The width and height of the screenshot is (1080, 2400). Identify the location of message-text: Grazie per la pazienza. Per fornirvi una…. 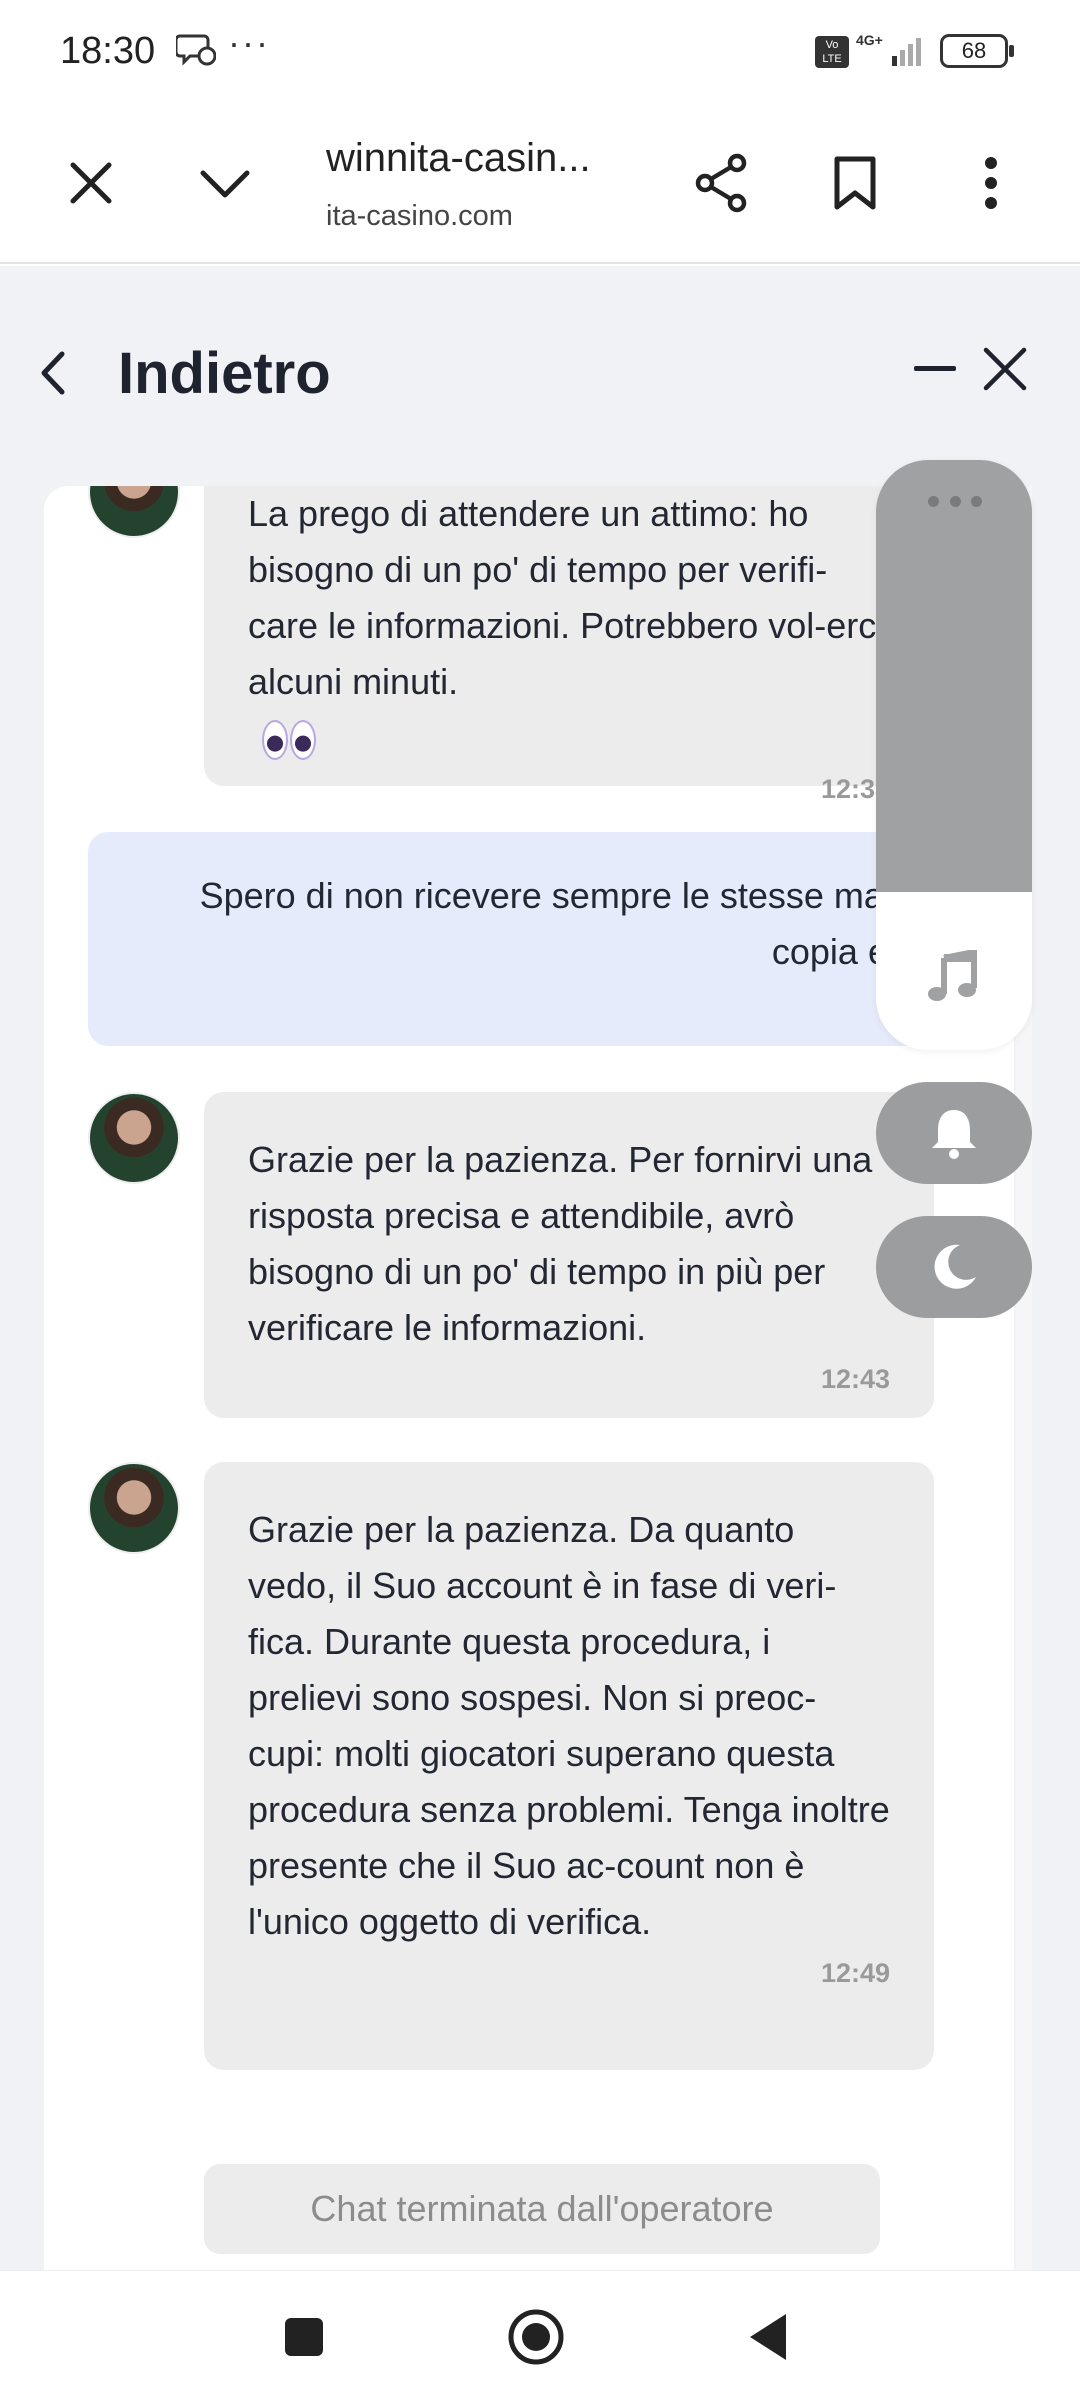
(560, 1243).